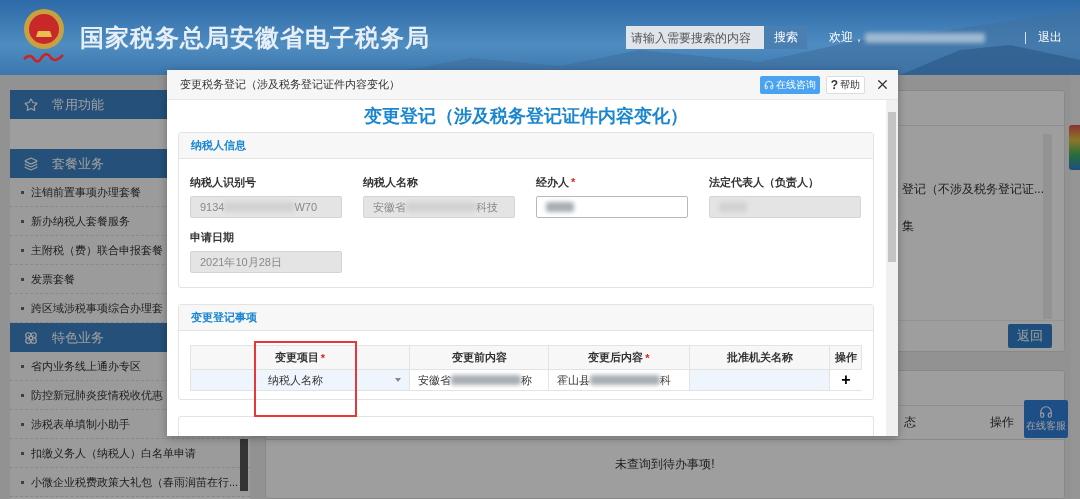  What do you see at coordinates (31, 337) in the screenshot?
I see `flower-icon` at bounding box center [31, 337].